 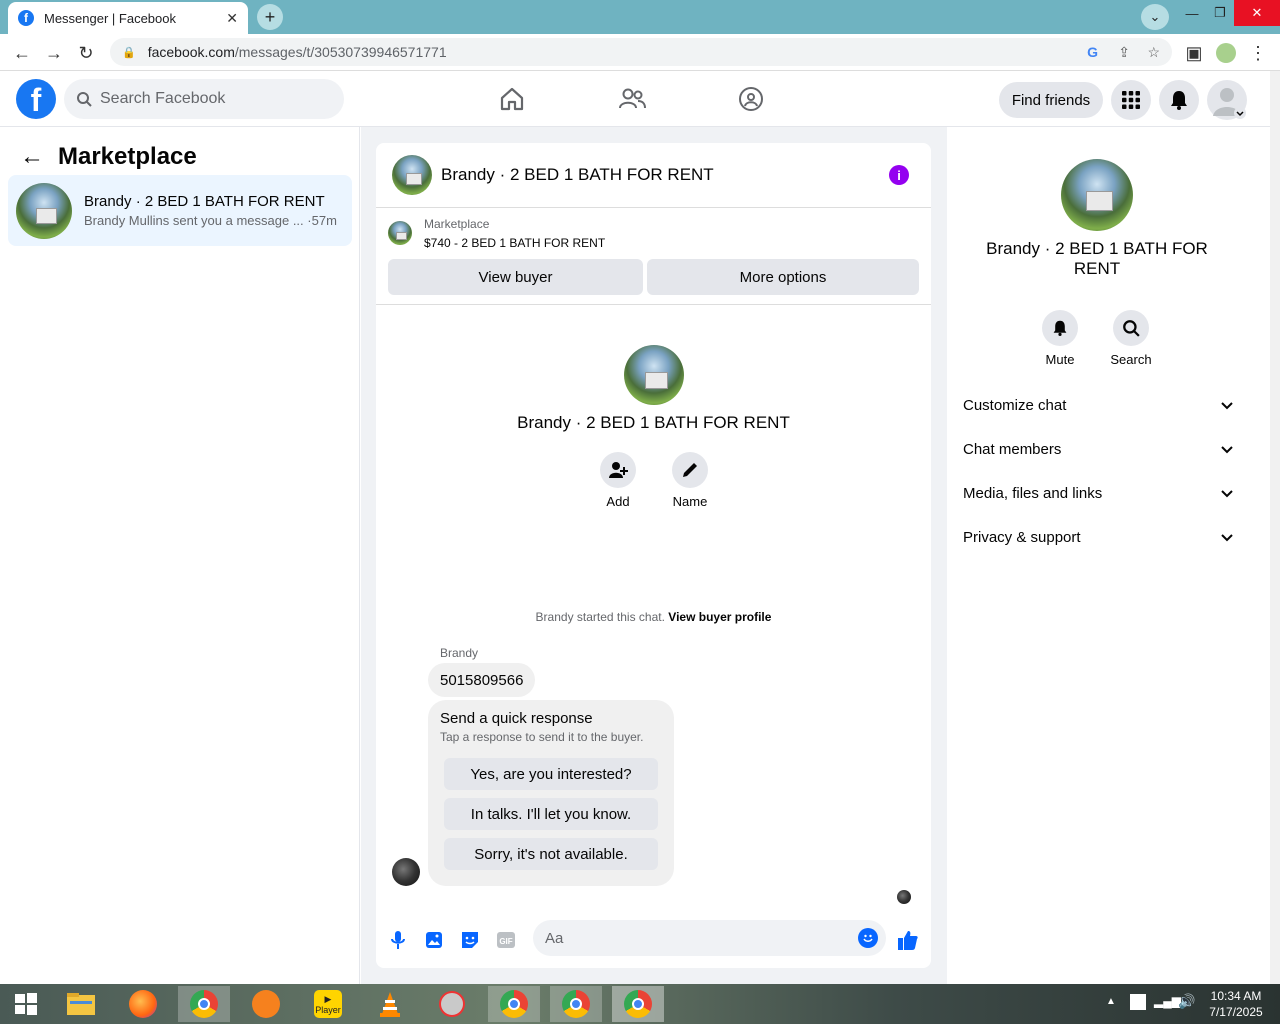 What do you see at coordinates (551, 814) in the screenshot?
I see `quick-response-in-talks-button: In talks. I'll let you know.` at bounding box center [551, 814].